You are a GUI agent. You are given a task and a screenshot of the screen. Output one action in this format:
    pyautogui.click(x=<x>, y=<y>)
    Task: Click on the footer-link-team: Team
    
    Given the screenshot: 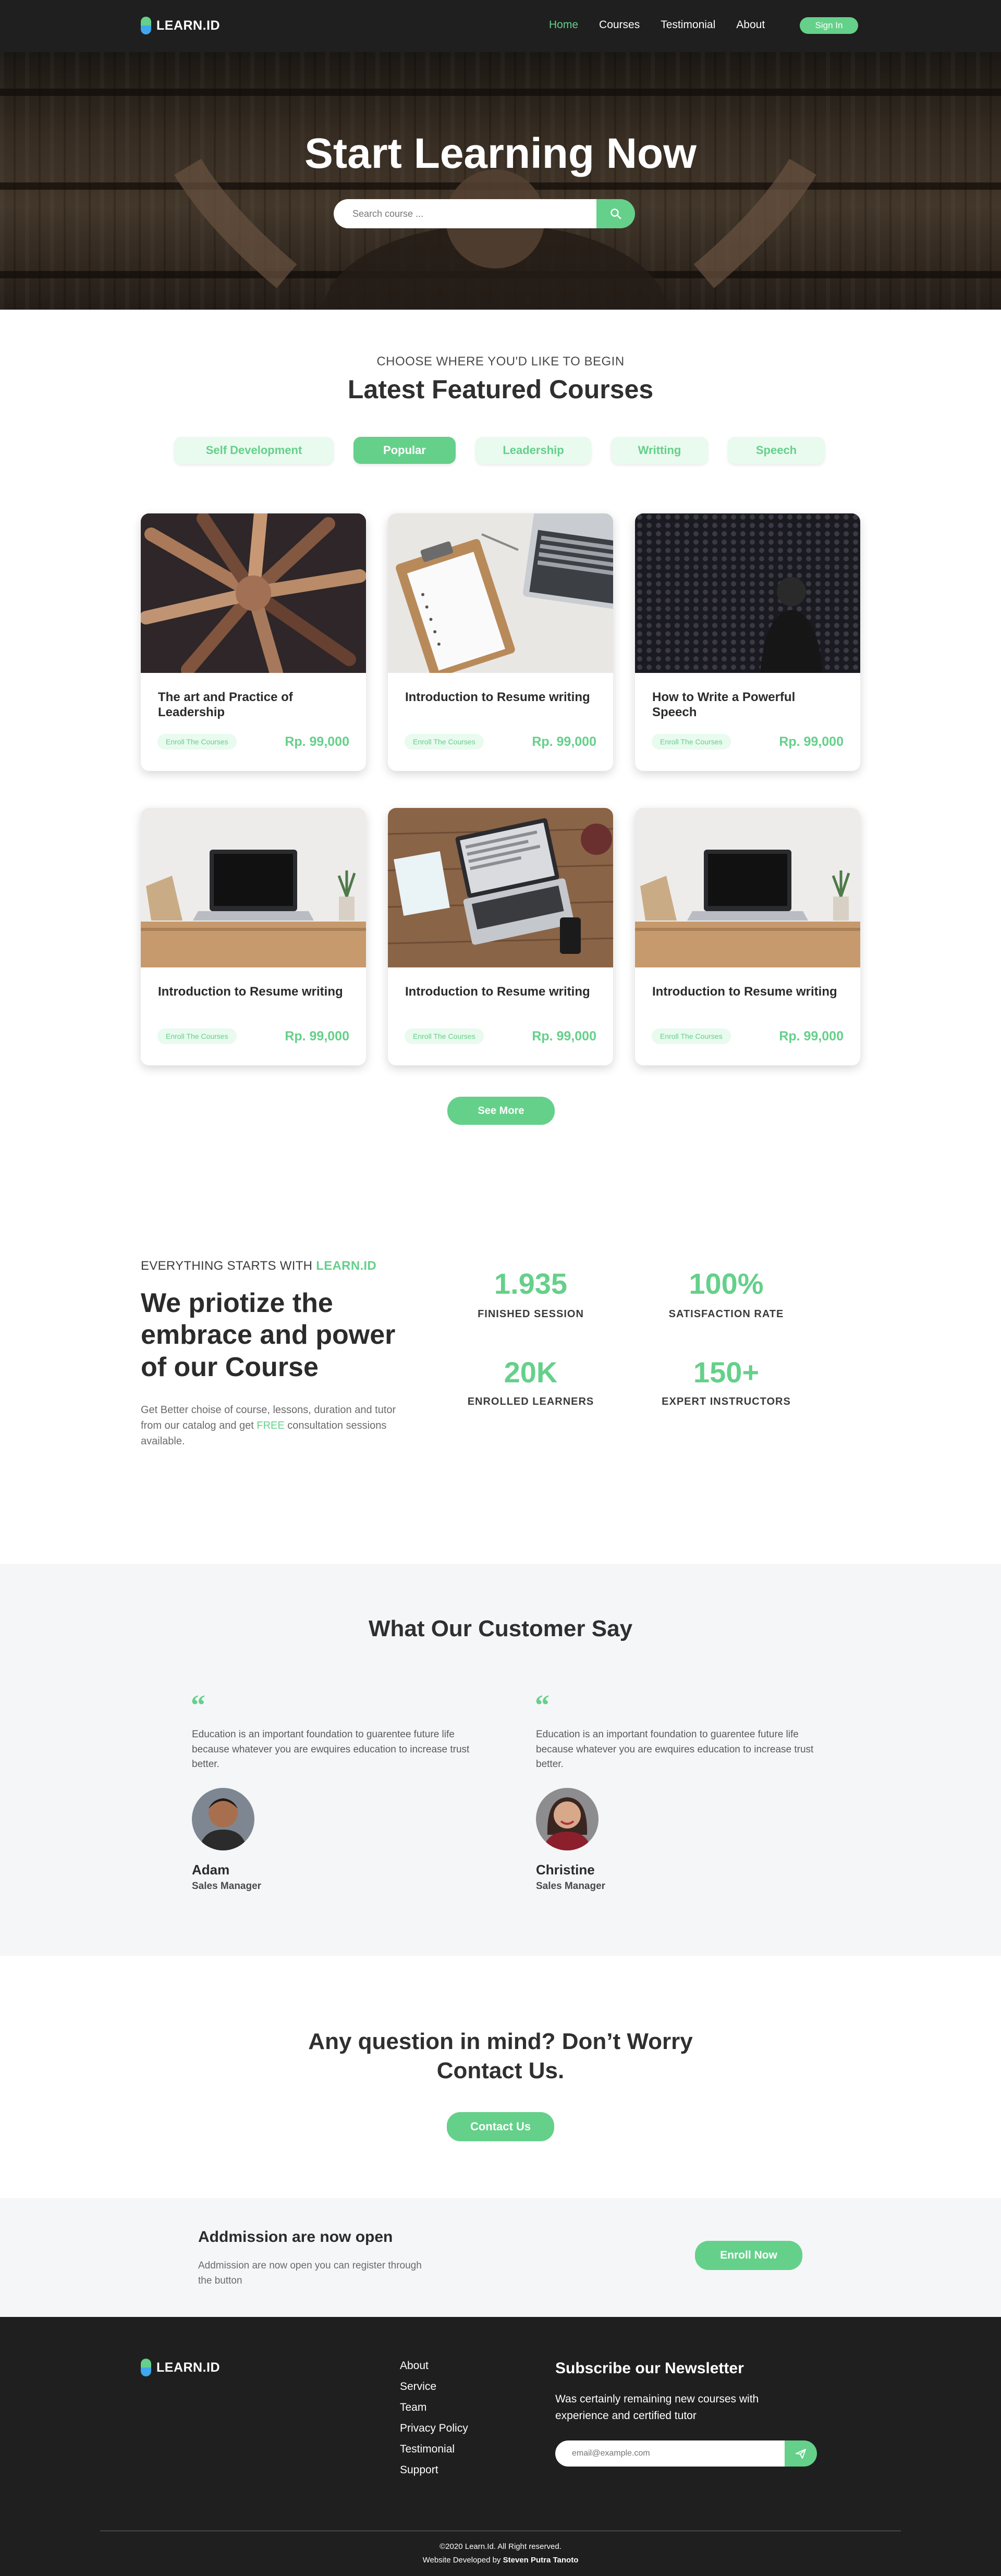 What is the action you would take?
    pyautogui.click(x=434, y=2407)
    